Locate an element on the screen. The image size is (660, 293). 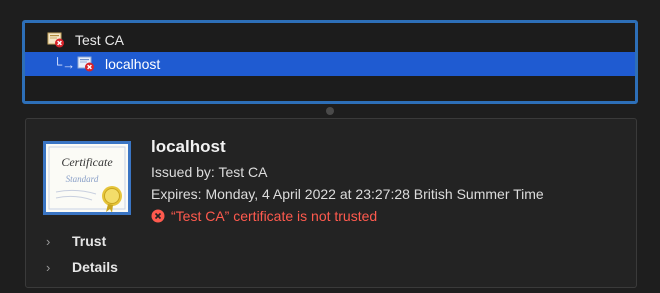
details-disclosure: › Details is located at coordinates (82, 267).